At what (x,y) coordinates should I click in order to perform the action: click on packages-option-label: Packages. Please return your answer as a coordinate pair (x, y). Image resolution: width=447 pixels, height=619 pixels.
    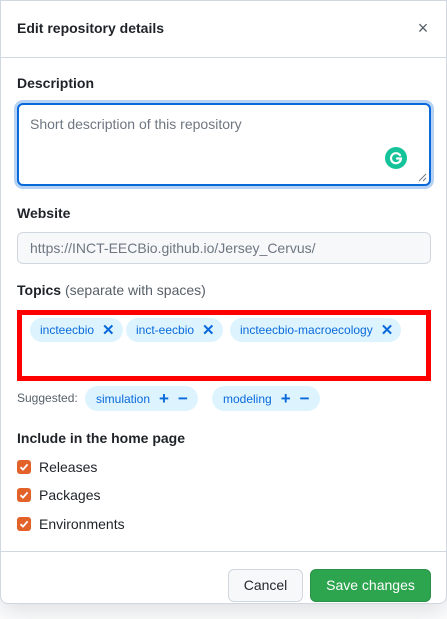
    Looking at the image, I should click on (70, 495).